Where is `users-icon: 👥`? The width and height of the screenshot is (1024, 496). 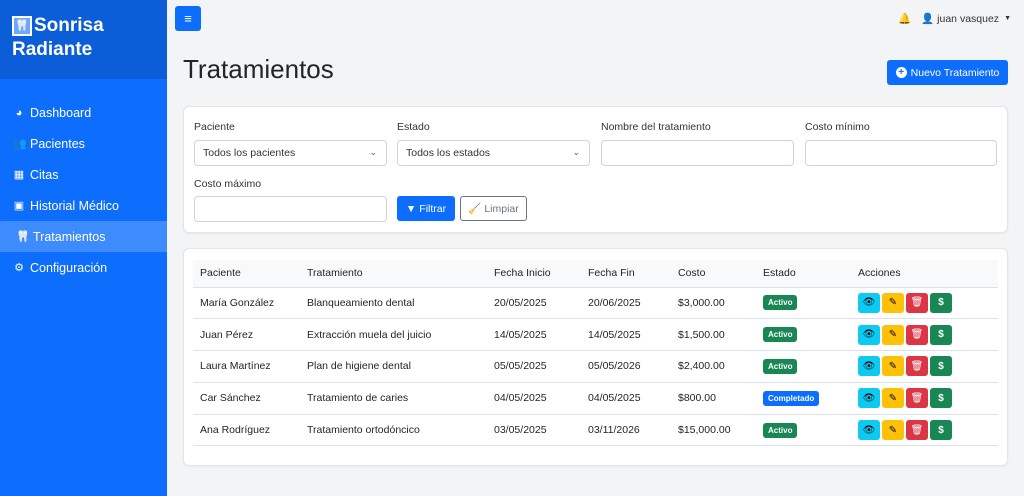 users-icon: 👥 is located at coordinates (20, 144).